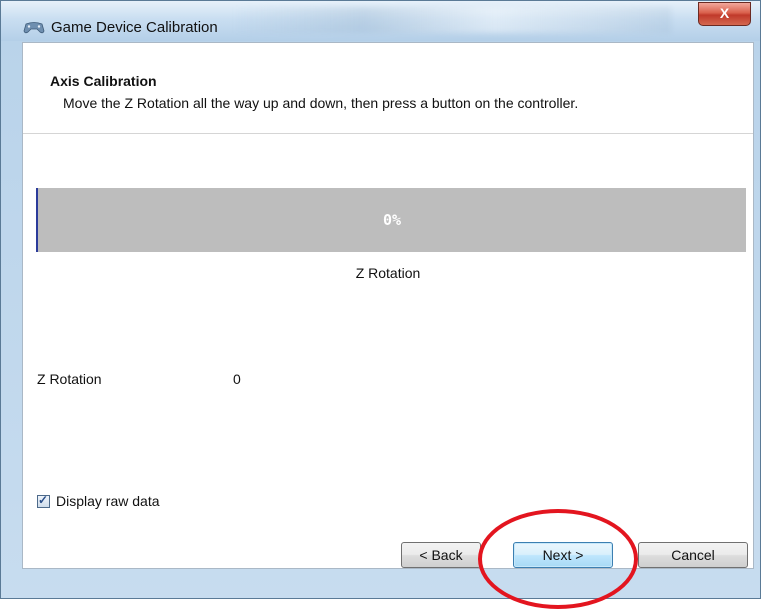  What do you see at coordinates (693, 555) in the screenshot?
I see `cancel-button: Cancel` at bounding box center [693, 555].